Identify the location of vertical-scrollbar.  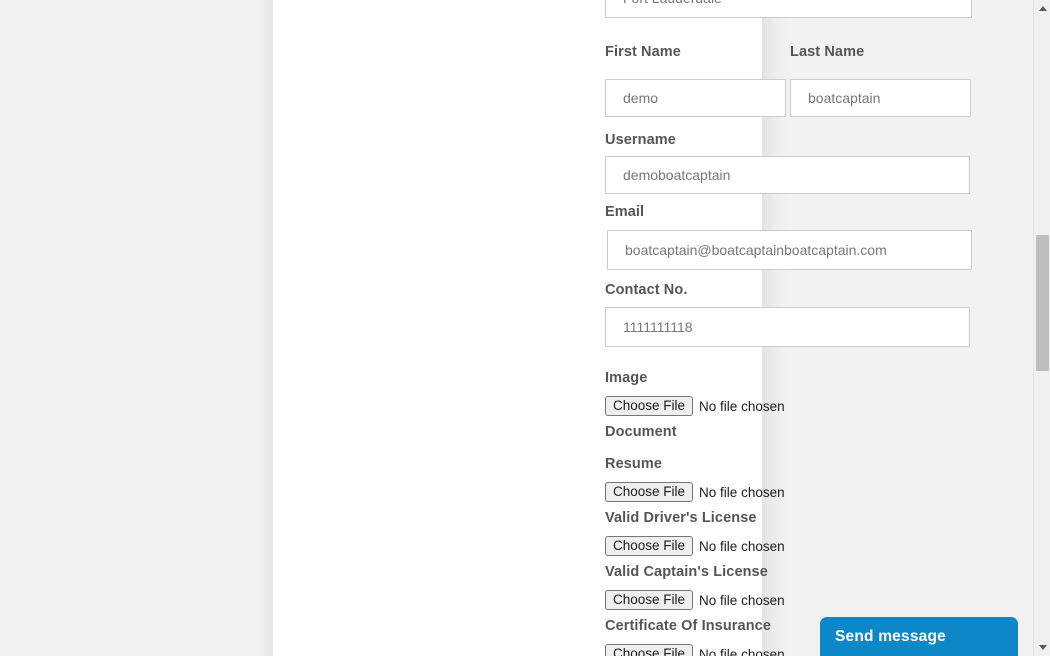
(1041, 328).